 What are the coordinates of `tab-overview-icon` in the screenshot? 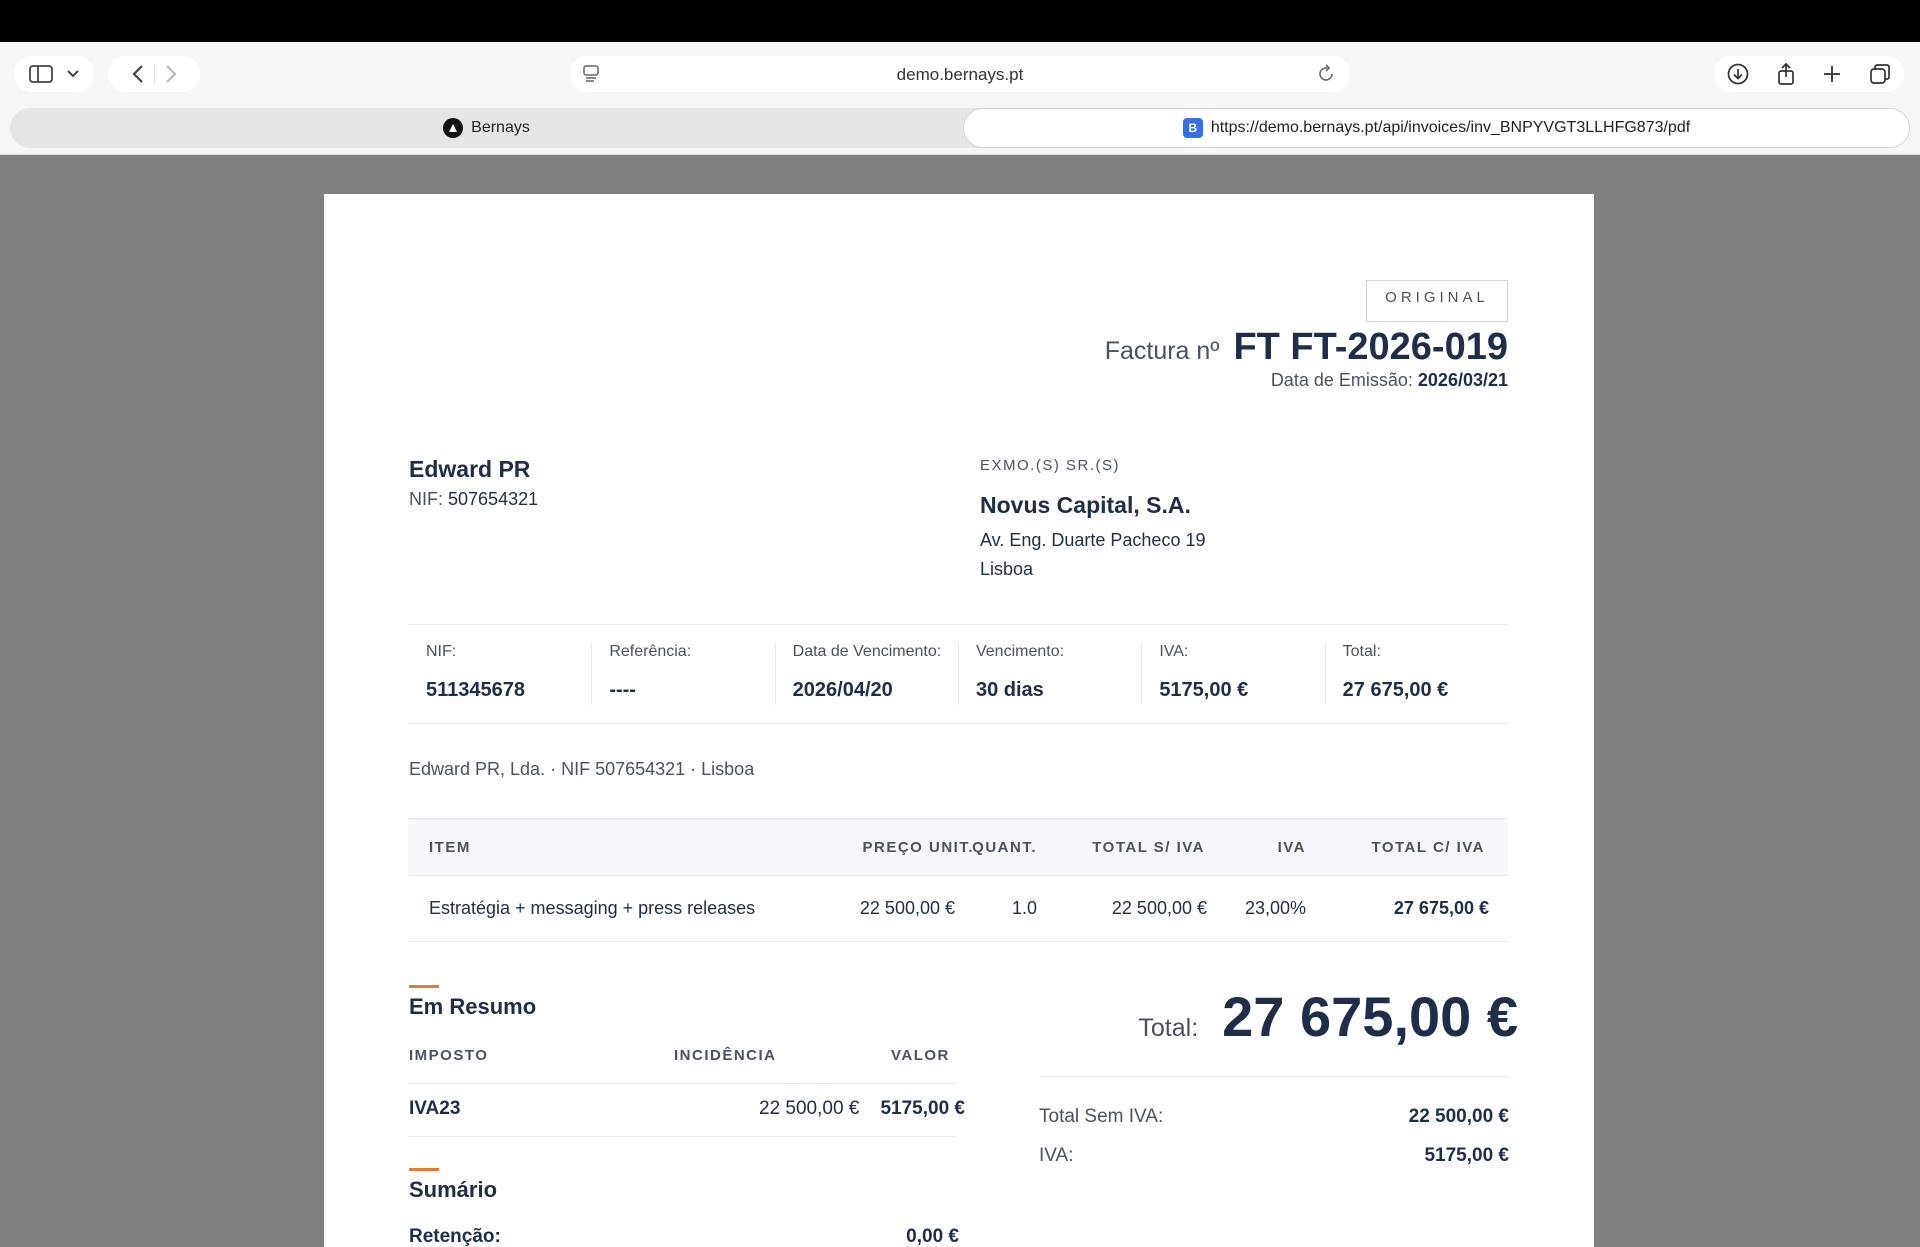 It's located at (1880, 74).